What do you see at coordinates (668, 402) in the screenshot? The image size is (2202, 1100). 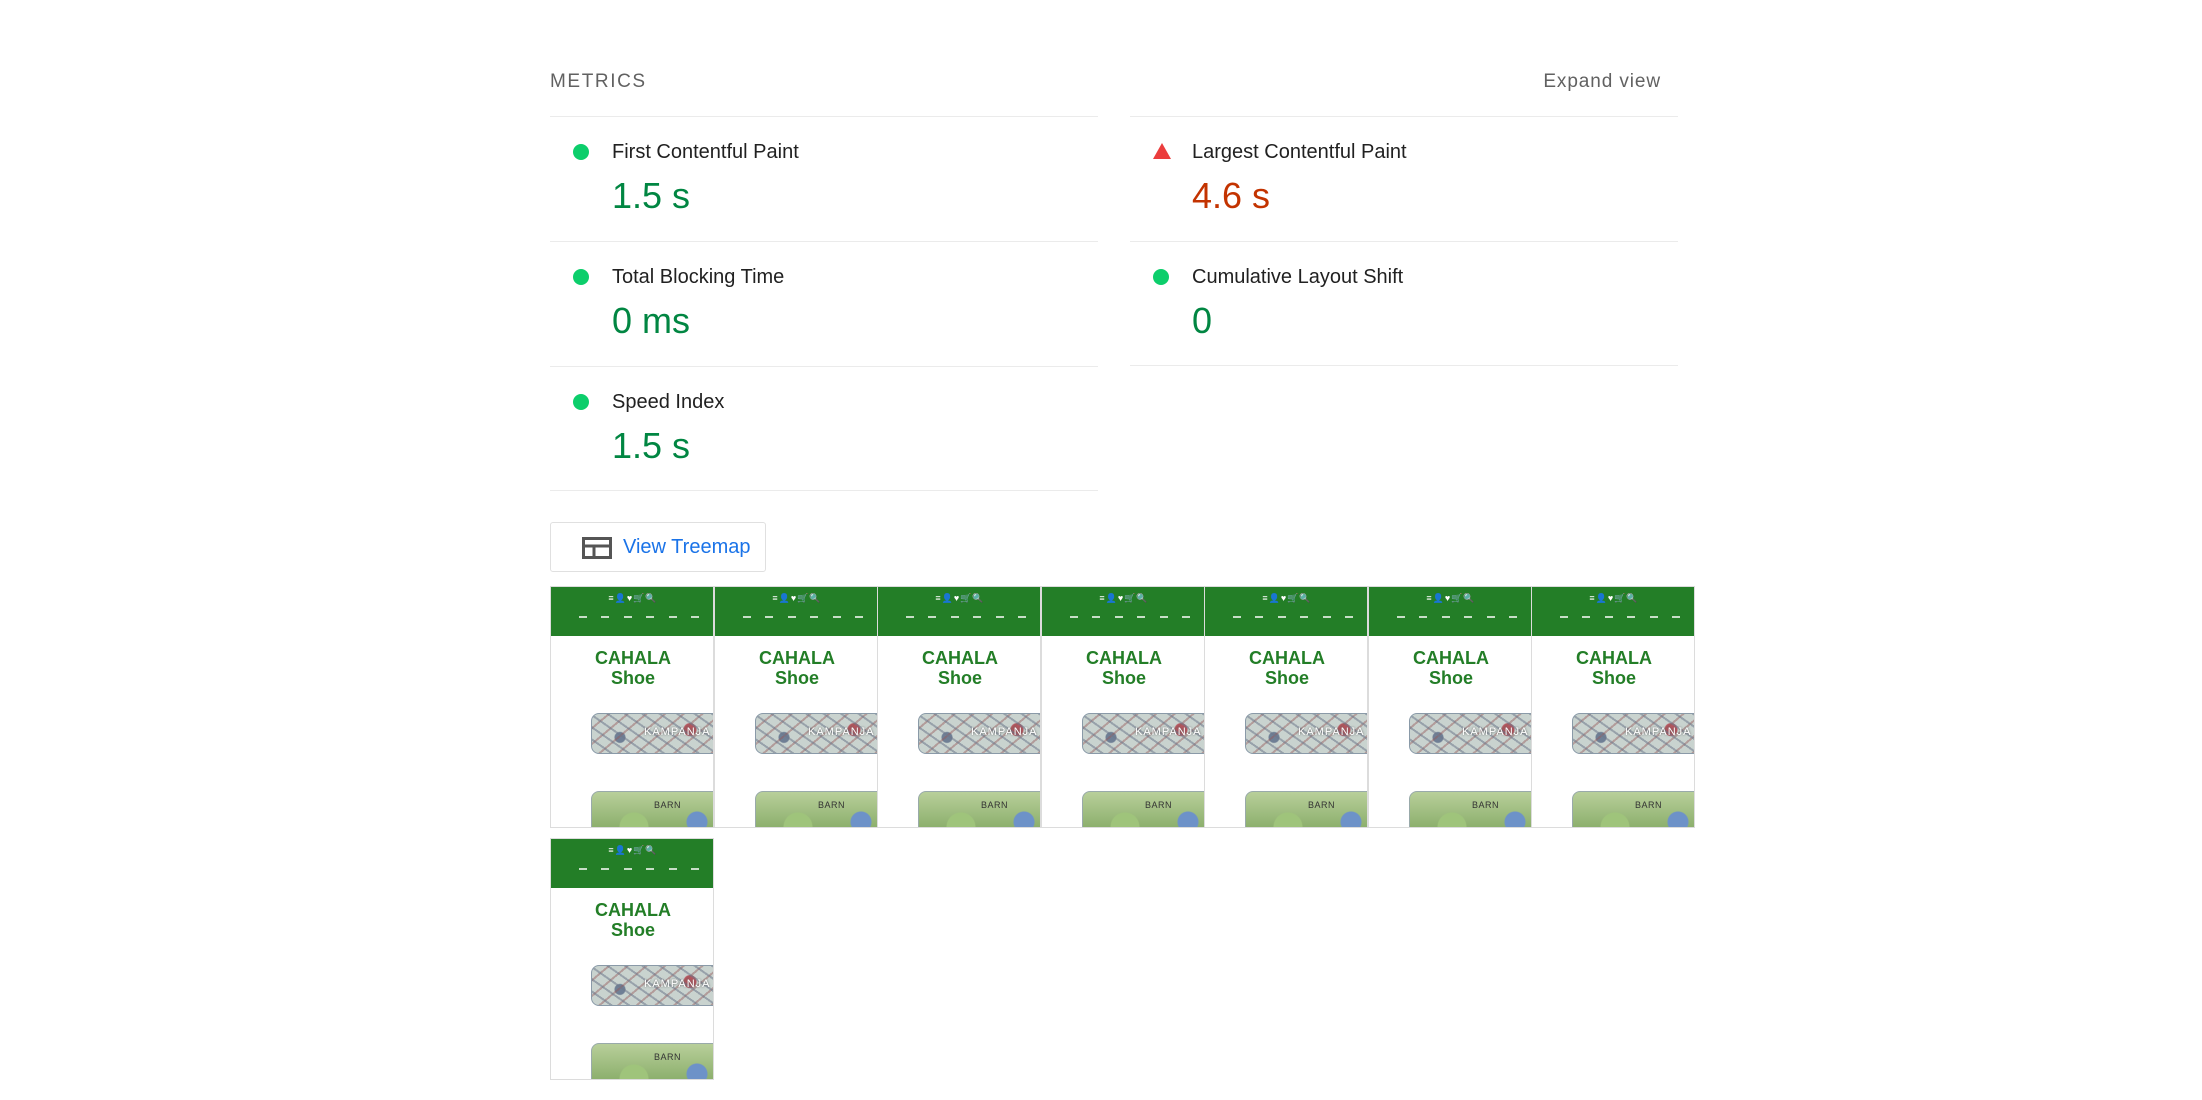 I see `metric-label: Speed Index` at bounding box center [668, 402].